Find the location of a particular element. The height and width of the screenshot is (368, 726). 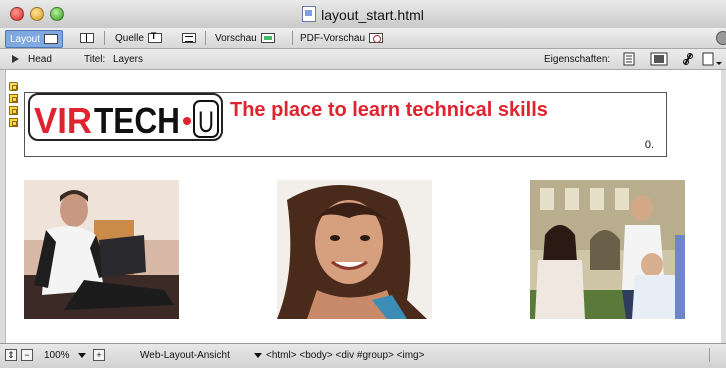

split-view-icon is located at coordinates (87, 38).